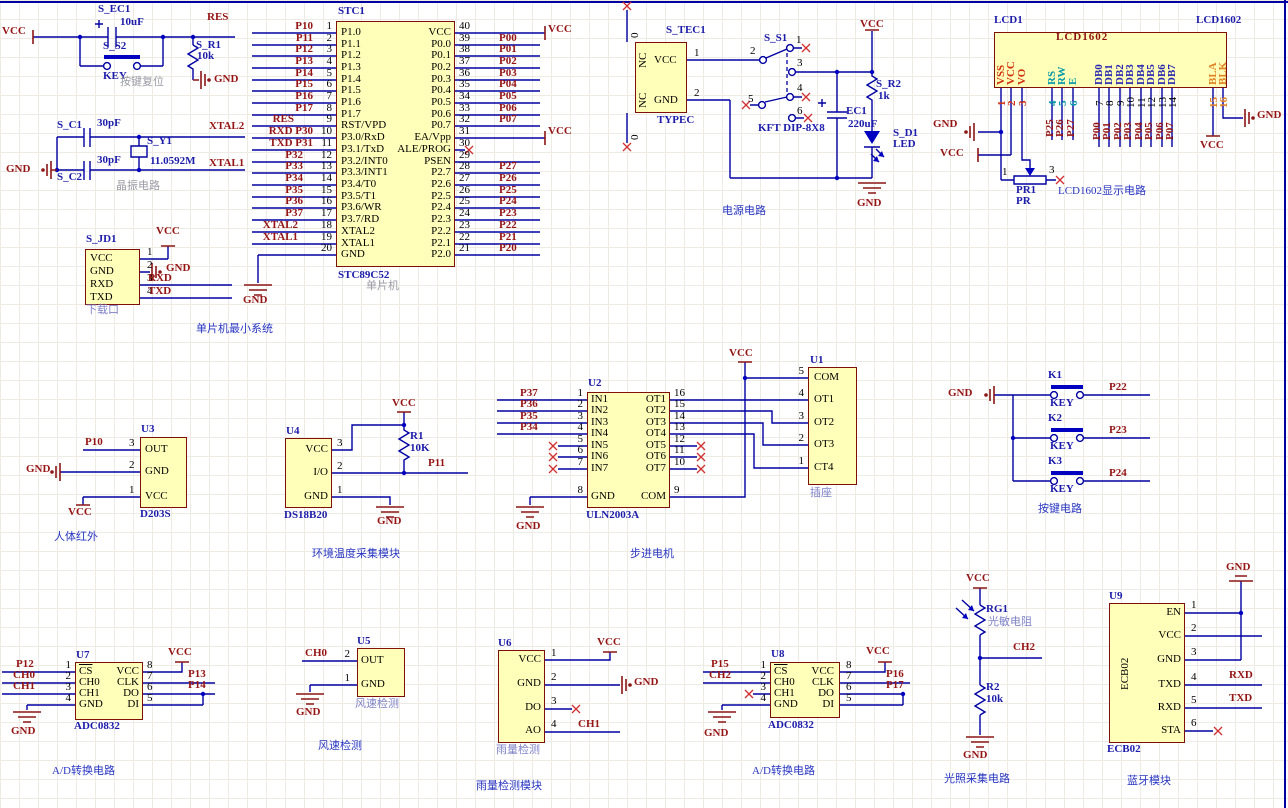  Describe the element at coordinates (508, 119) in the screenshot. I see `net-label: P07` at that location.